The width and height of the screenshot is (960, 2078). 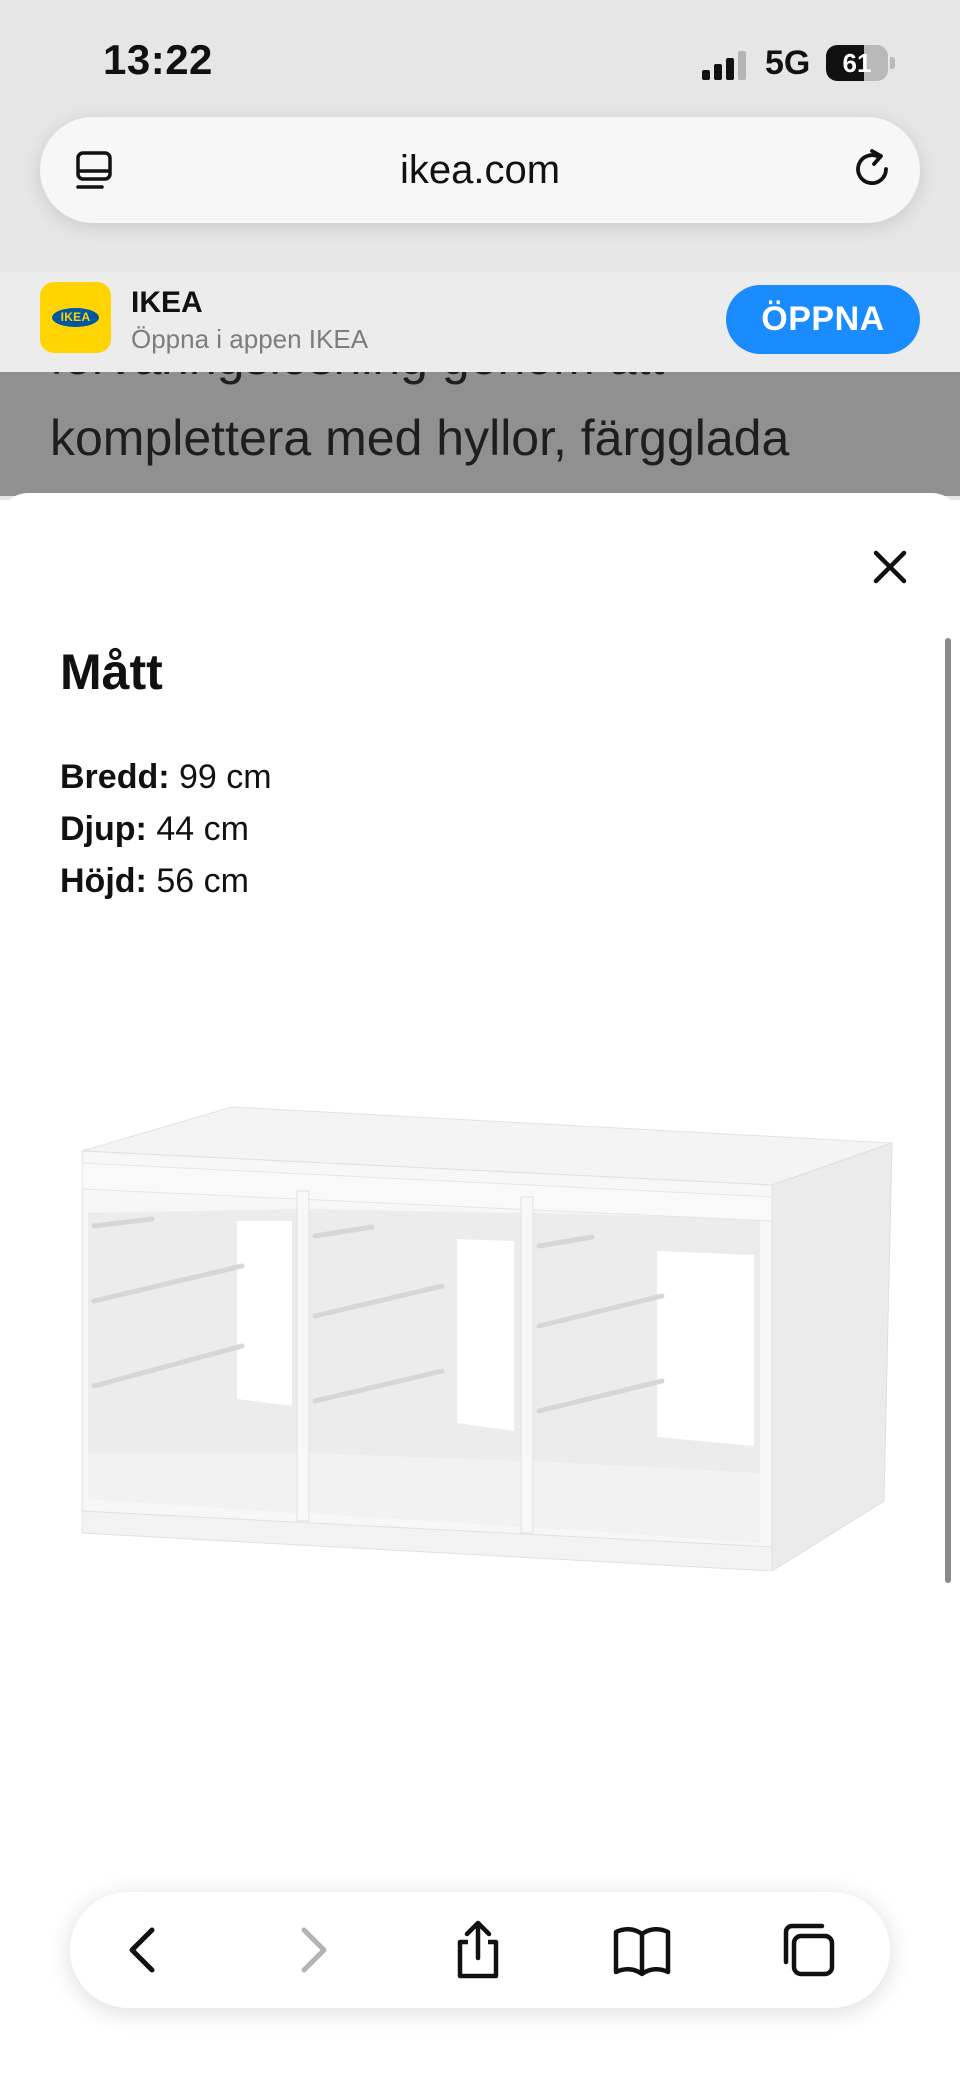 I want to click on dimension-label: Djup:, so click(x=103, y=829).